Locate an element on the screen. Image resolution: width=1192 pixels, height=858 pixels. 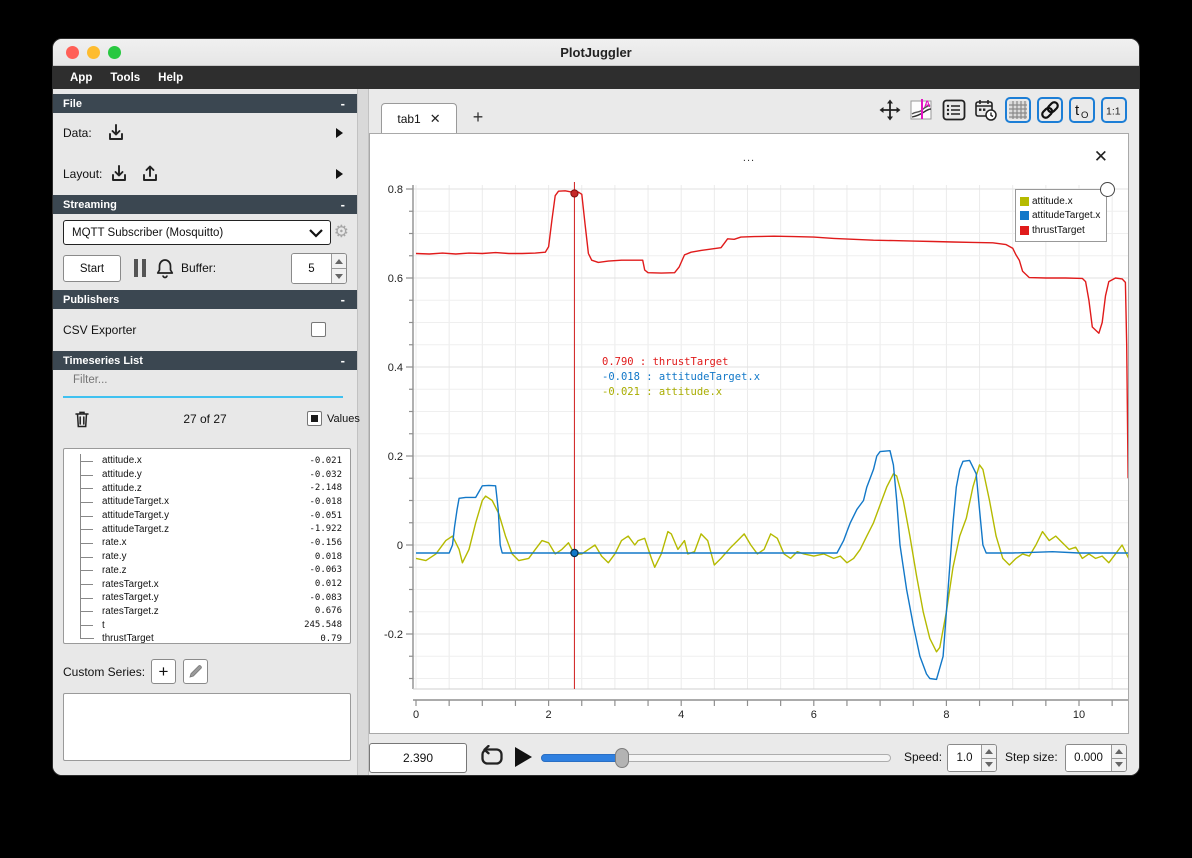
timeseries-list-item: ratesTarget.x 0.012 is located at coordinates (207, 584).